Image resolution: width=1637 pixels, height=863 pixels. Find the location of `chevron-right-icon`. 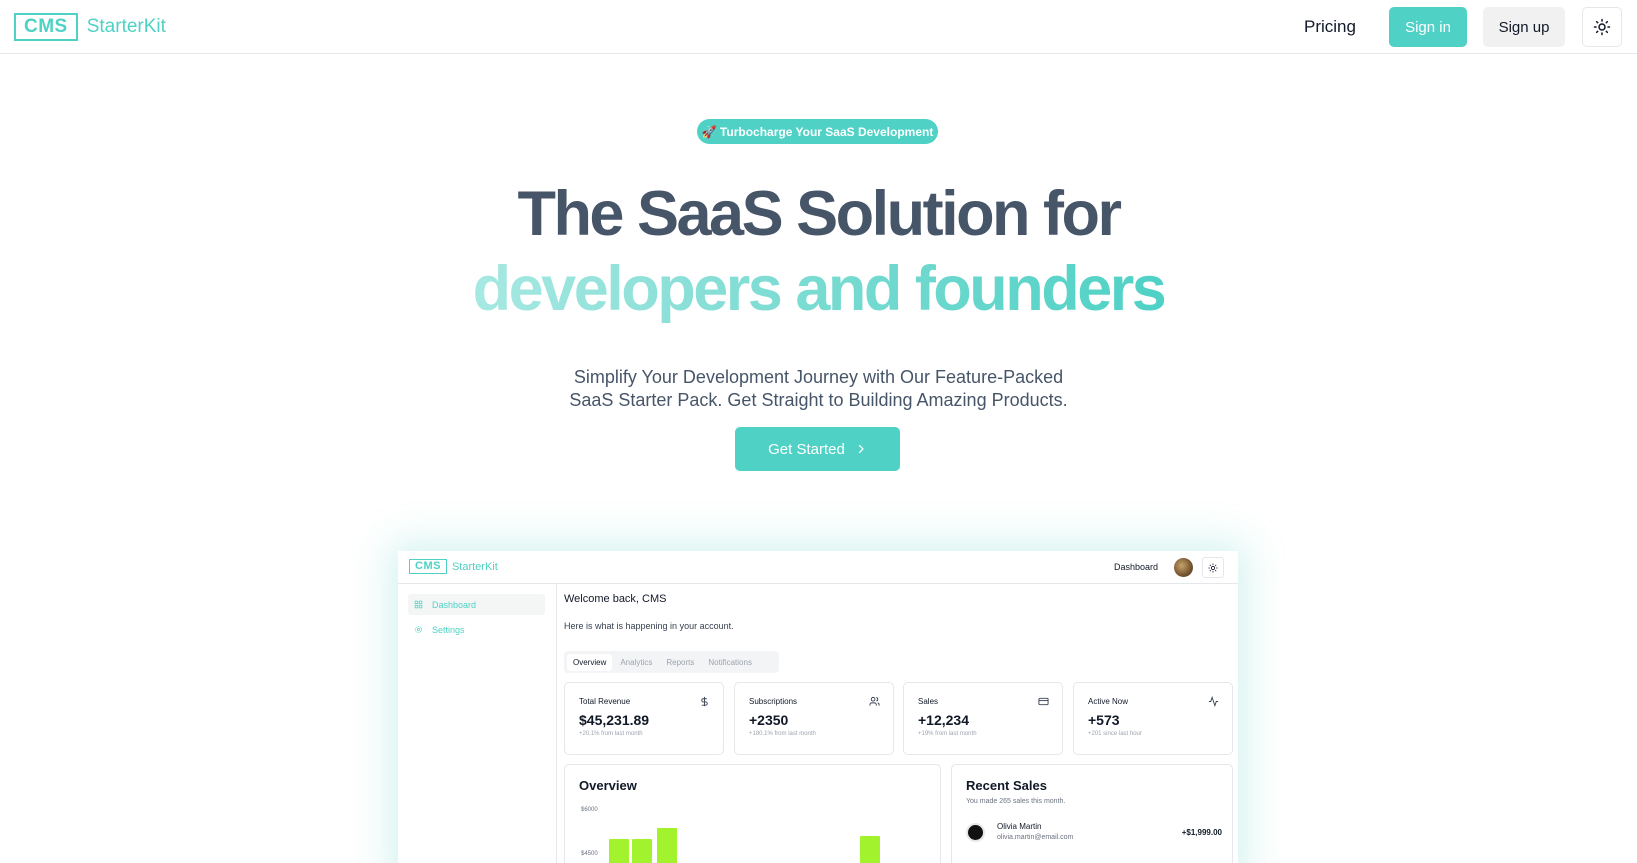

chevron-right-icon is located at coordinates (861, 449).